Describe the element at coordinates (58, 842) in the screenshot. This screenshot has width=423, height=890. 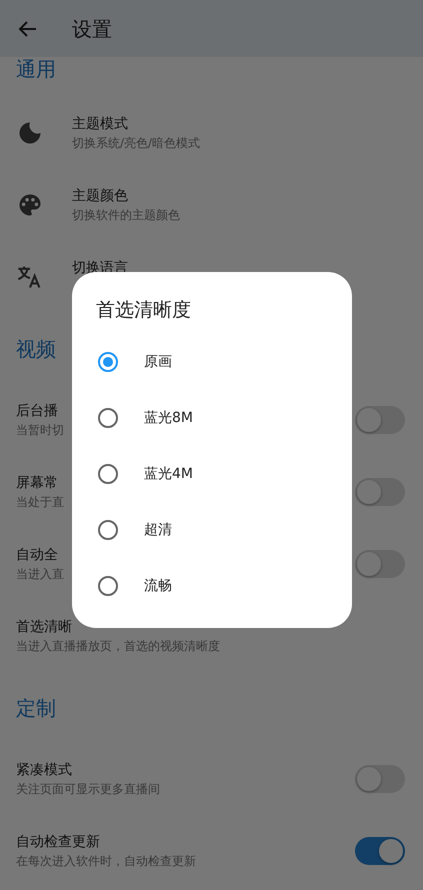
I see `item-title: 自动检查更新` at that location.